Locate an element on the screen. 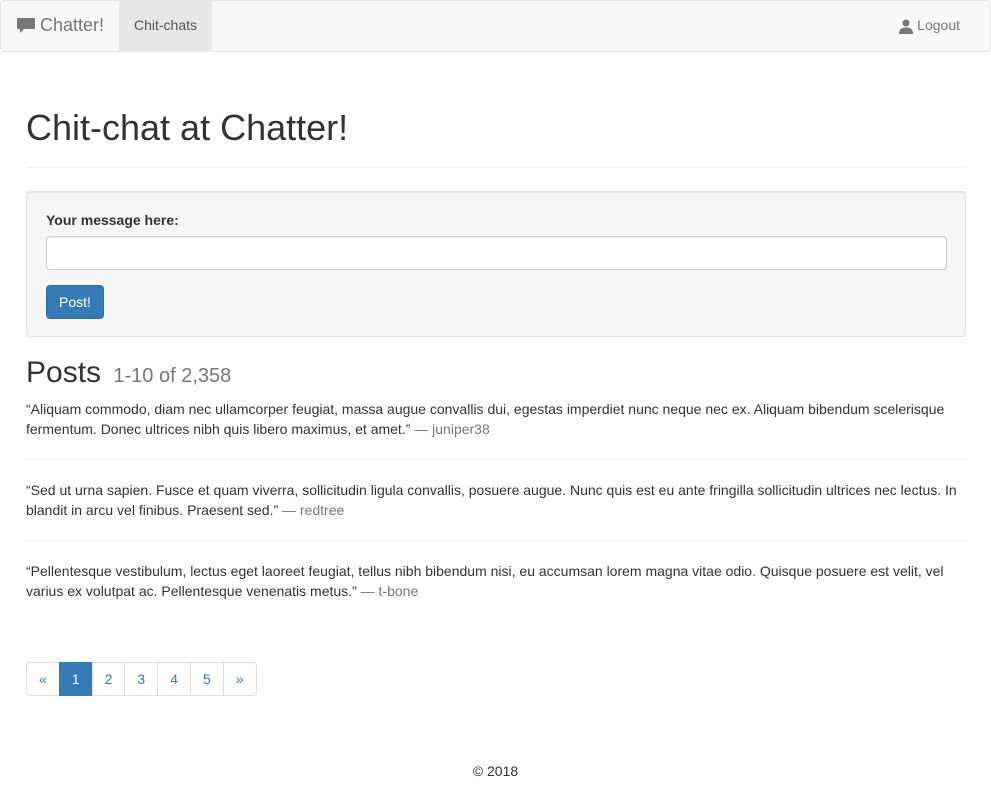 The height and width of the screenshot is (791, 991). pagination-page-3: 3 is located at coordinates (141, 679).